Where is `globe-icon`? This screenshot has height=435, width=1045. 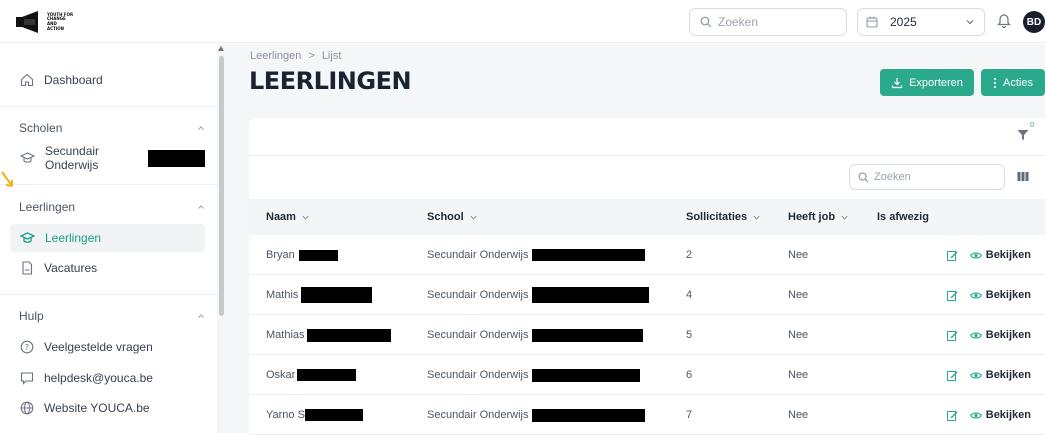 globe-icon is located at coordinates (27, 408).